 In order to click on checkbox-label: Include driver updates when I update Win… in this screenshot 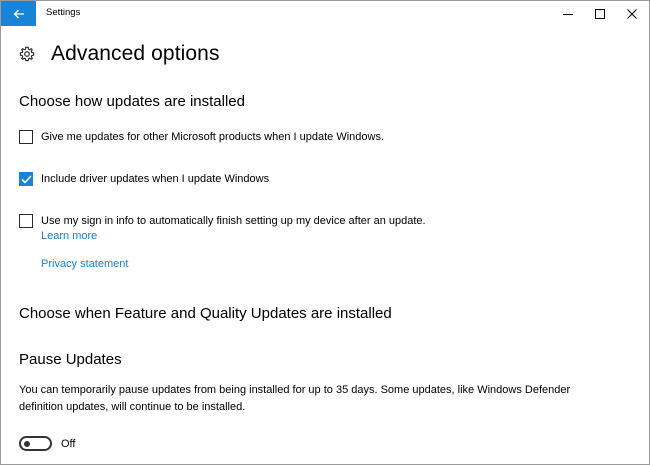, I will do `click(155, 179)`.